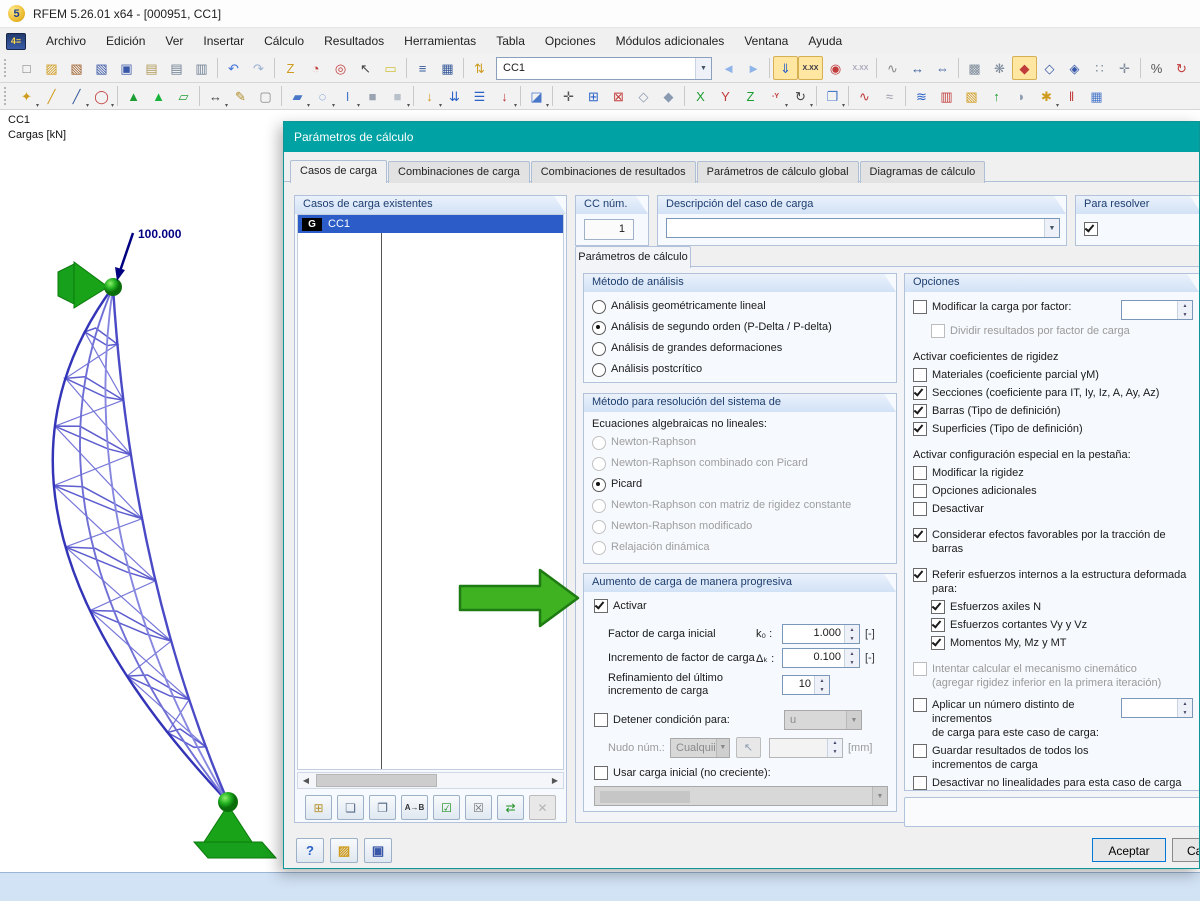 This screenshot has height=901, width=1200. What do you see at coordinates (233, 68) in the screenshot?
I see `undo-icon: ↶` at bounding box center [233, 68].